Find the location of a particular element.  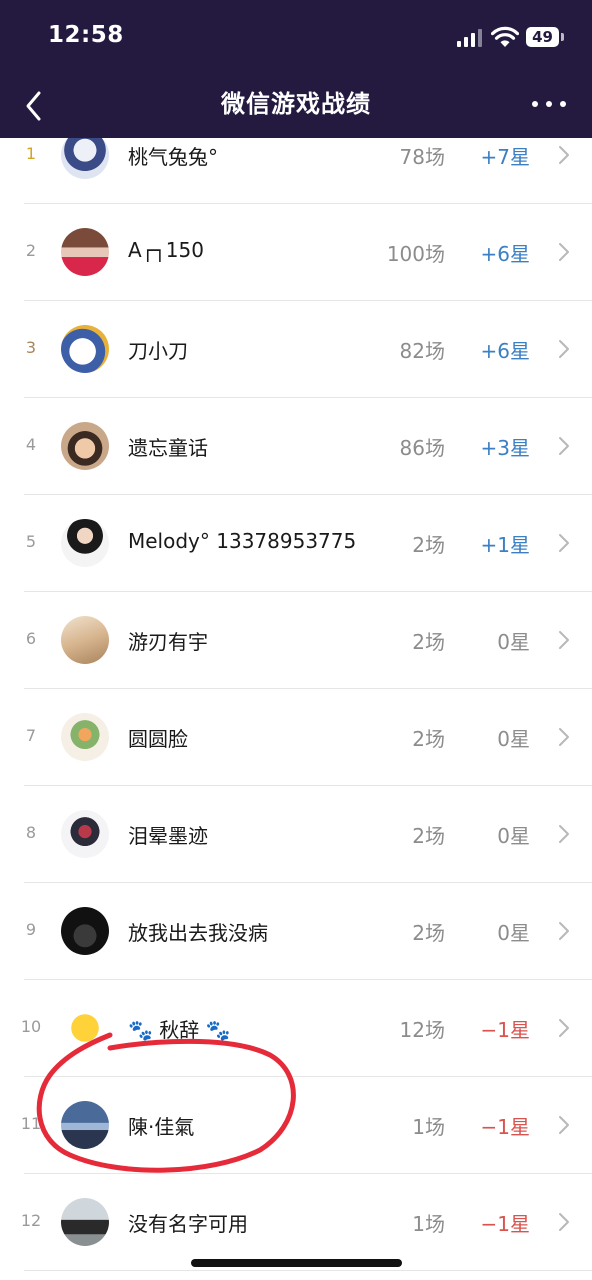

list-item: 8 泪晕墨迹 2场 0星 is located at coordinates (296, 834).